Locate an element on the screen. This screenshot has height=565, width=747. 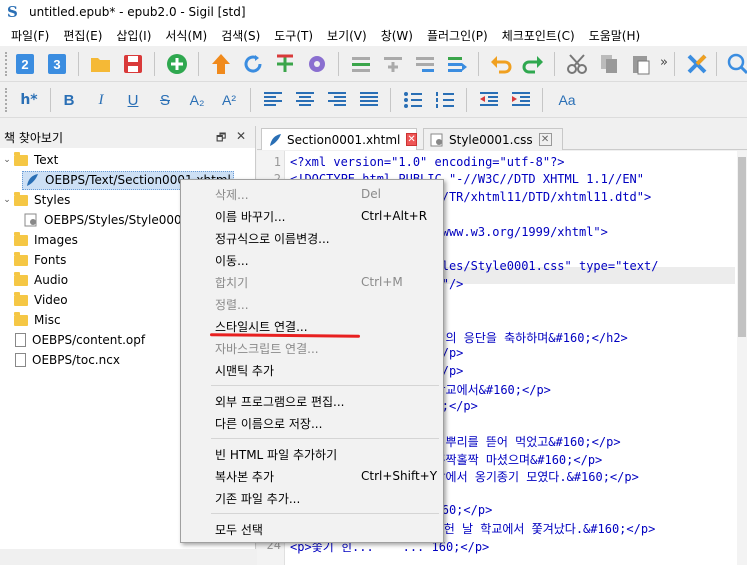
insert-id-icon is located at coordinates (361, 64).